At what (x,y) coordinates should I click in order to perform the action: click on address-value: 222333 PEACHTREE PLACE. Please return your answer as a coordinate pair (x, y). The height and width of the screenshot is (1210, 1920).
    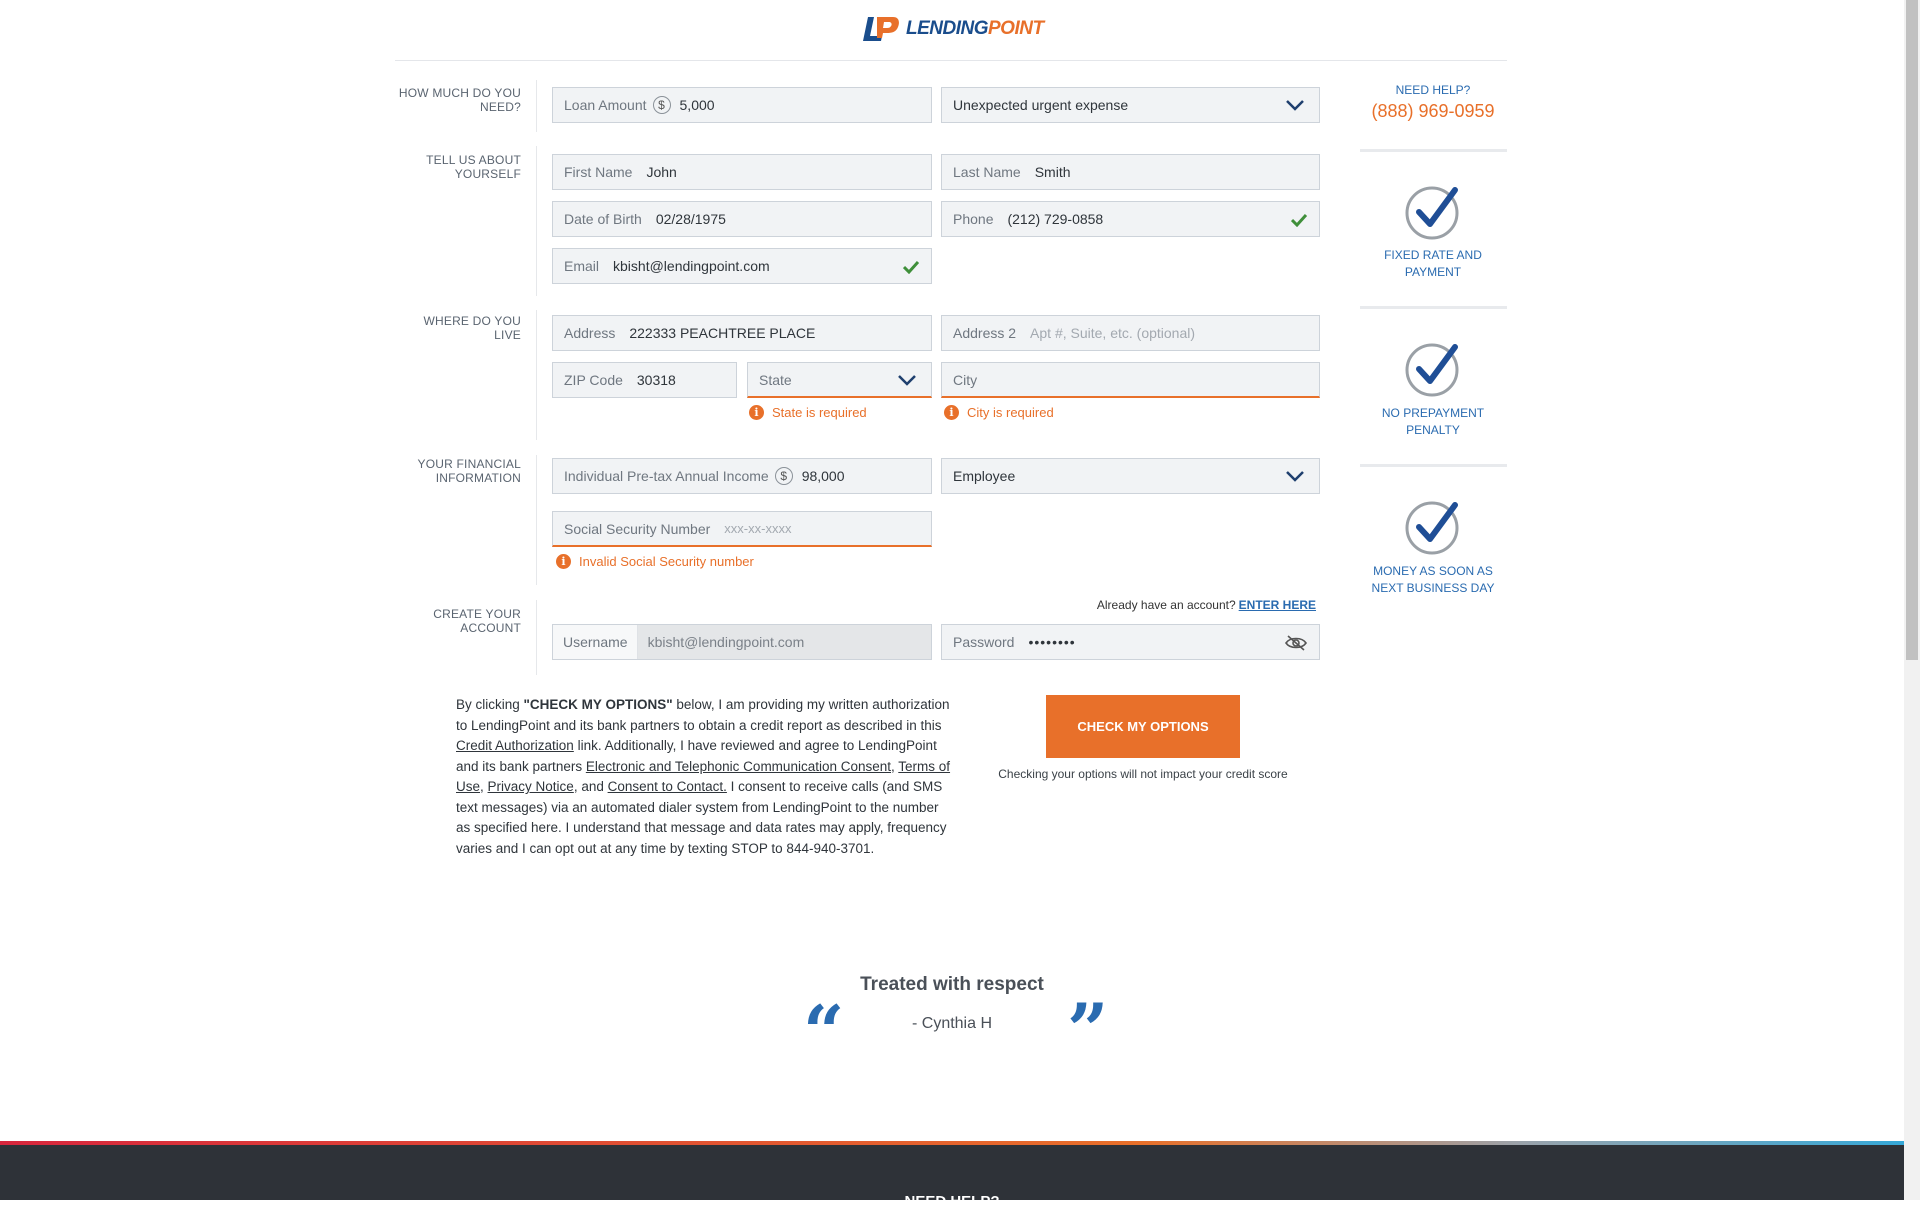
    Looking at the image, I should click on (722, 333).